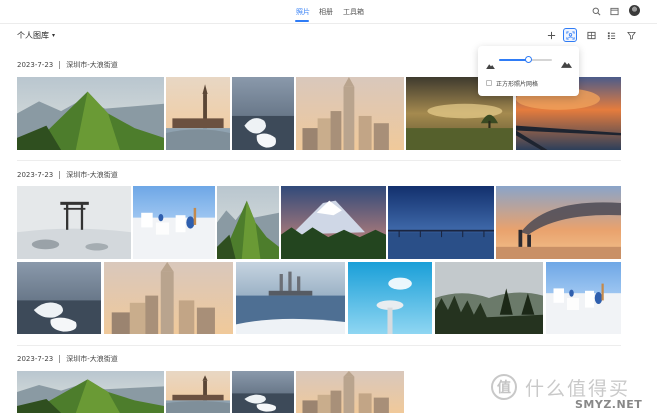 The height and width of the screenshot is (413, 657). What do you see at coordinates (517, 84) in the screenshot?
I see `square-grid-label: 正方形照片网格` at bounding box center [517, 84].